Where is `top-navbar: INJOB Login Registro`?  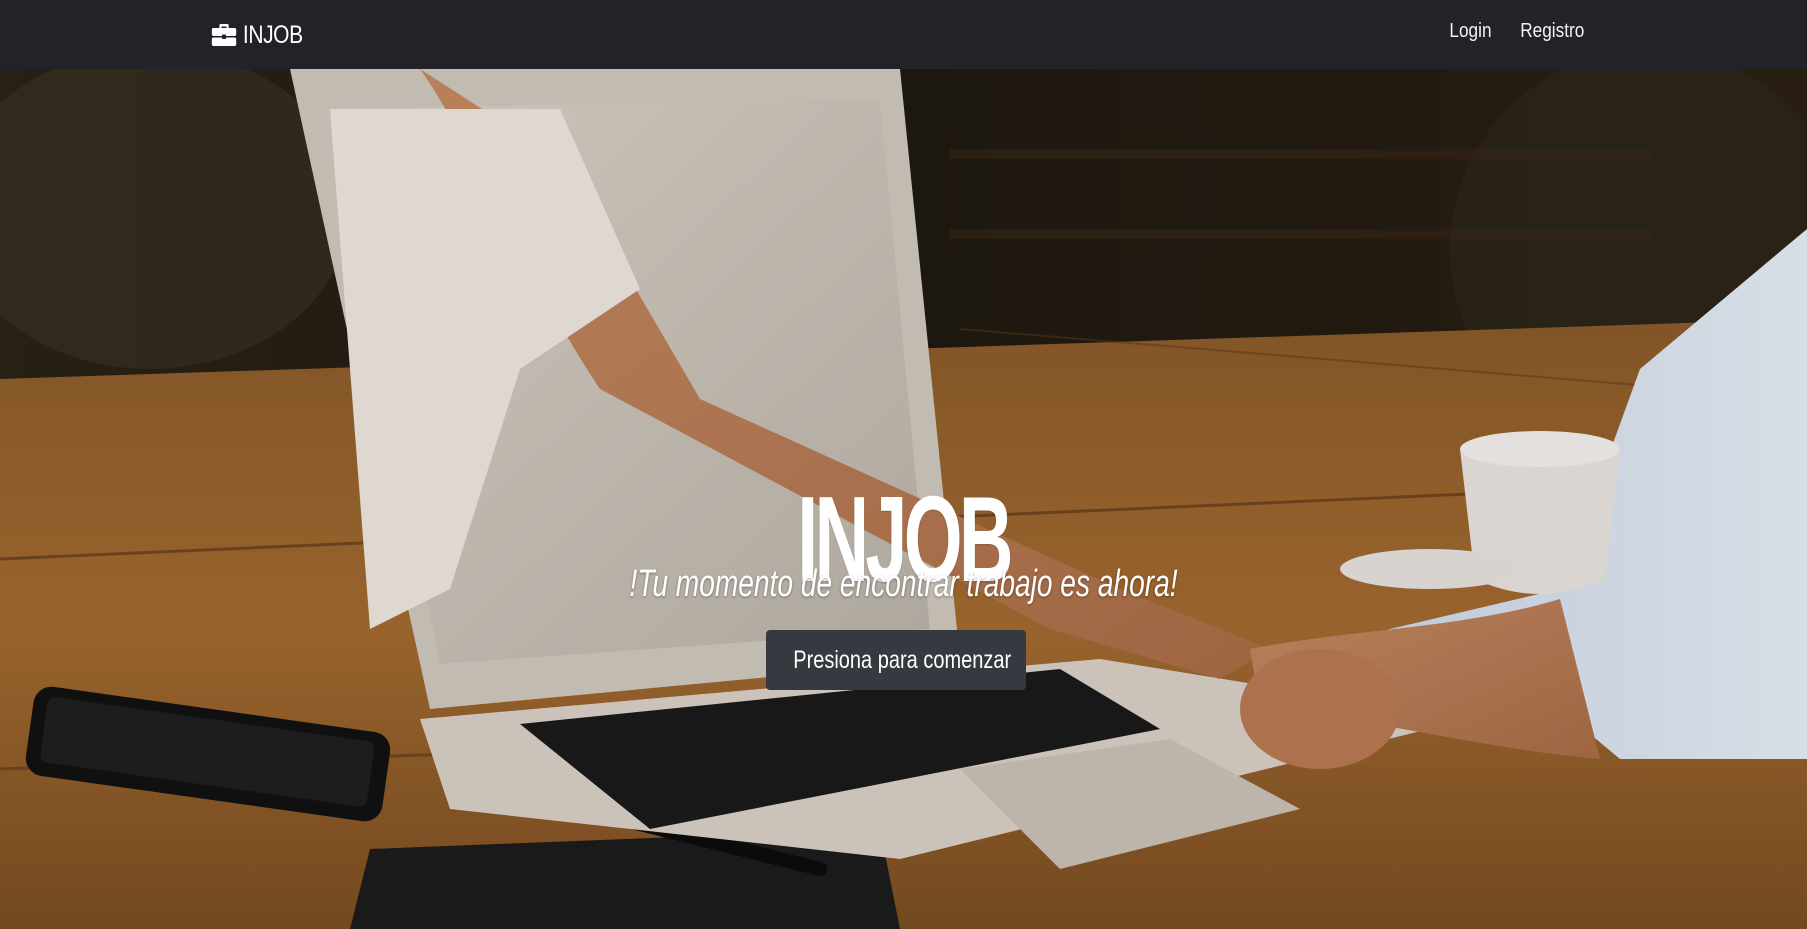 top-navbar: INJOB Login Registro is located at coordinates (903, 34).